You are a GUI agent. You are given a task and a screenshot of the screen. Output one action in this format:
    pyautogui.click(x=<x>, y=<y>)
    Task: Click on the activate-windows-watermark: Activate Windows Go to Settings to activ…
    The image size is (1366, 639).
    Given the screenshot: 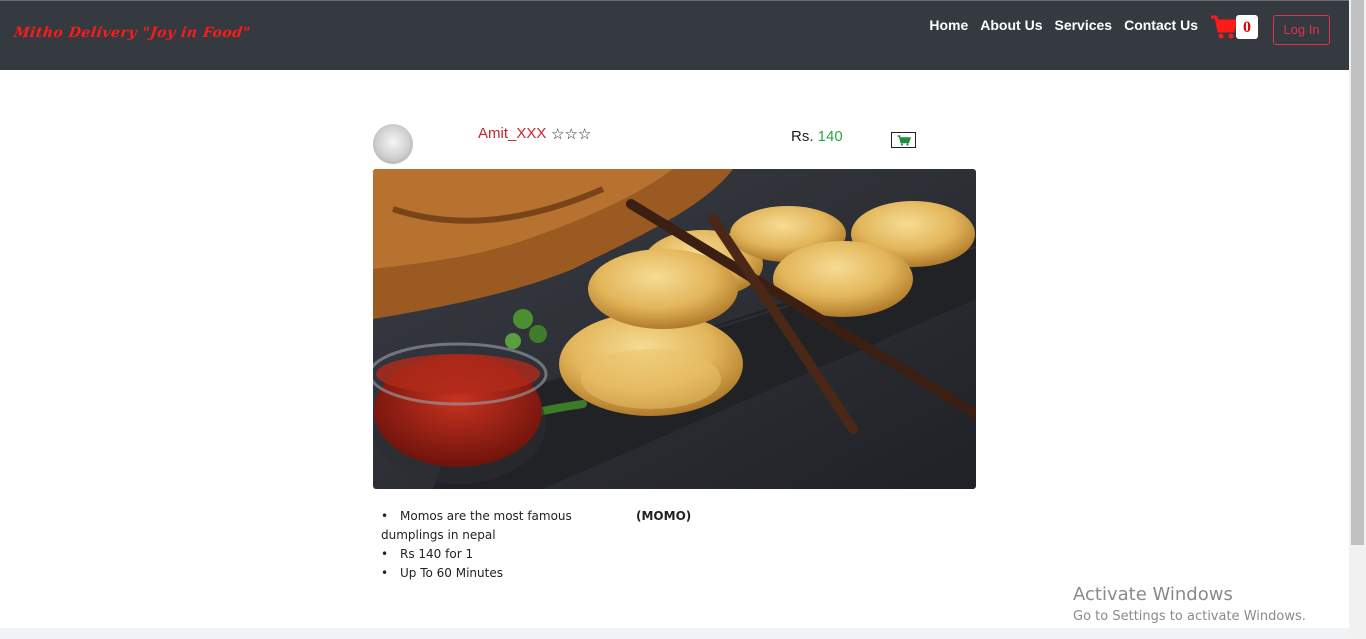 What is the action you would take?
    pyautogui.click(x=1189, y=605)
    